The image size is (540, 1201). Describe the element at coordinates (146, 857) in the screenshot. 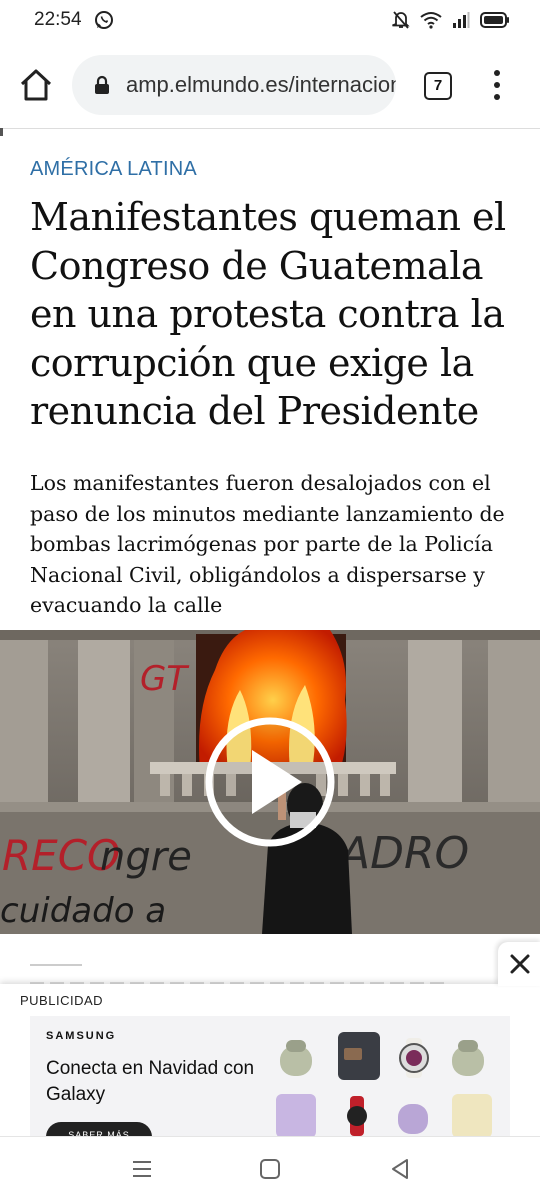

I see `svg-text: ngre` at that location.